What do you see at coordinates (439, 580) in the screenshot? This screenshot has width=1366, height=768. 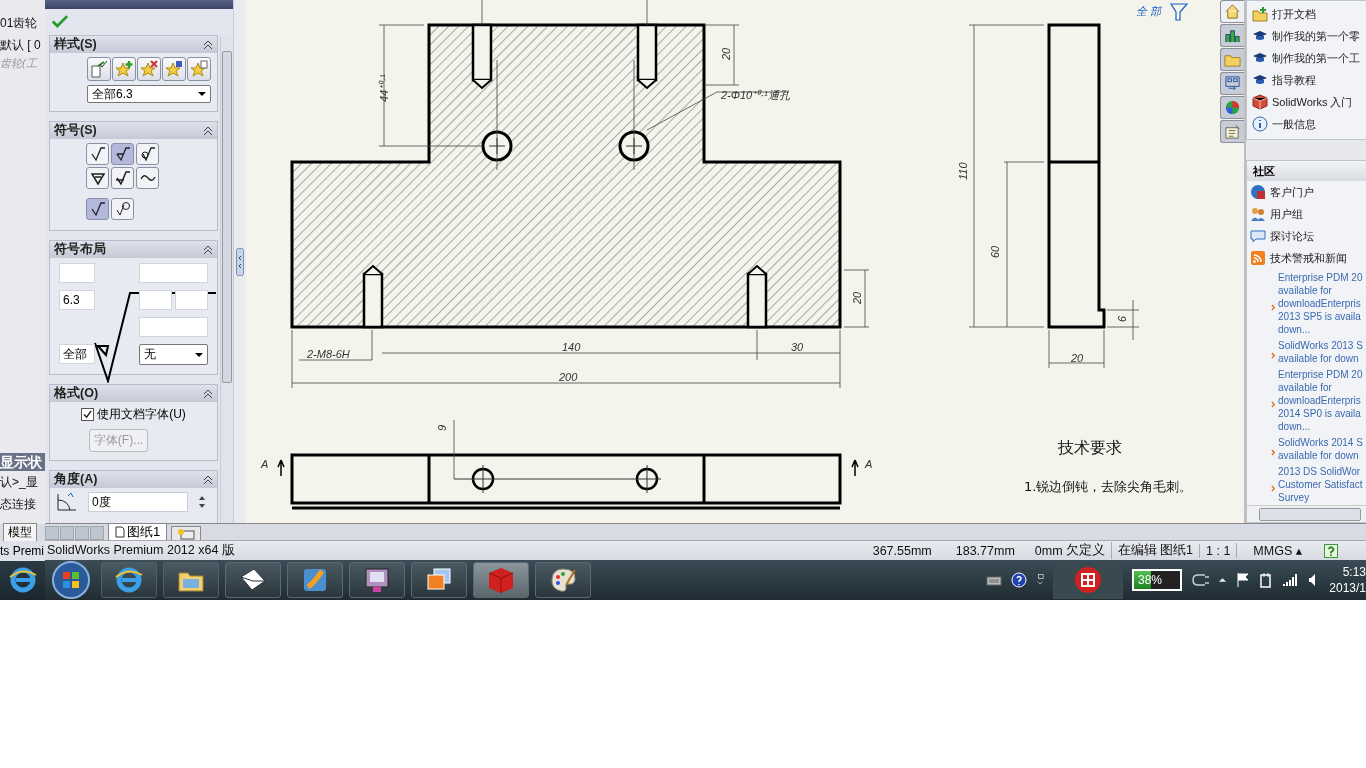 I see `photos-taskbar-button` at bounding box center [439, 580].